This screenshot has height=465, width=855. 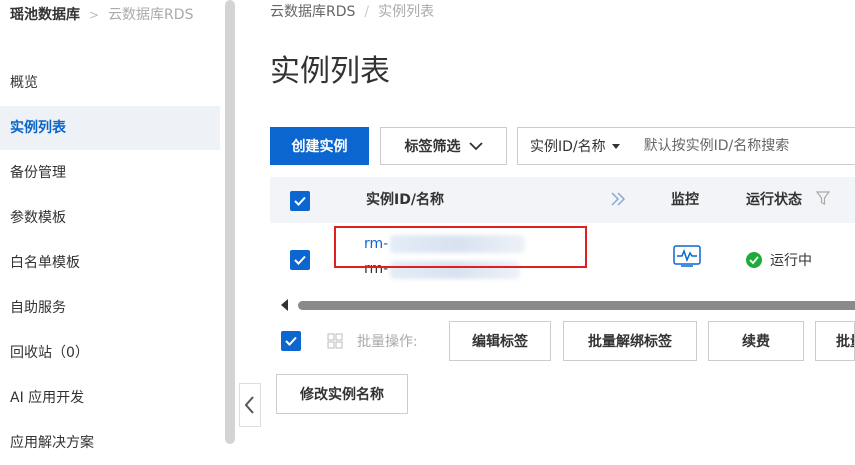 I want to click on search-field-select: 实例ID/名称, so click(x=575, y=146).